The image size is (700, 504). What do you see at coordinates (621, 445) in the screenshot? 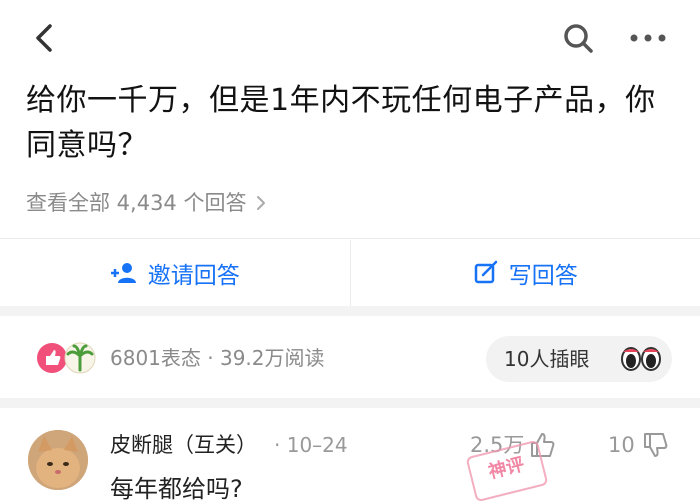
I see `dislike-count: 10` at bounding box center [621, 445].